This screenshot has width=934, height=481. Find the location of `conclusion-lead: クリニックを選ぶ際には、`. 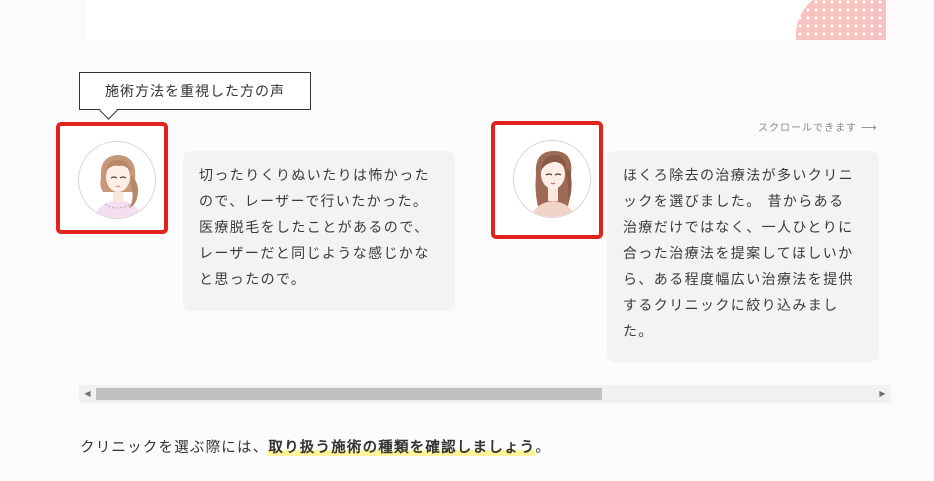

conclusion-lead: クリニックを選ぶ際には、 is located at coordinates (174, 448).